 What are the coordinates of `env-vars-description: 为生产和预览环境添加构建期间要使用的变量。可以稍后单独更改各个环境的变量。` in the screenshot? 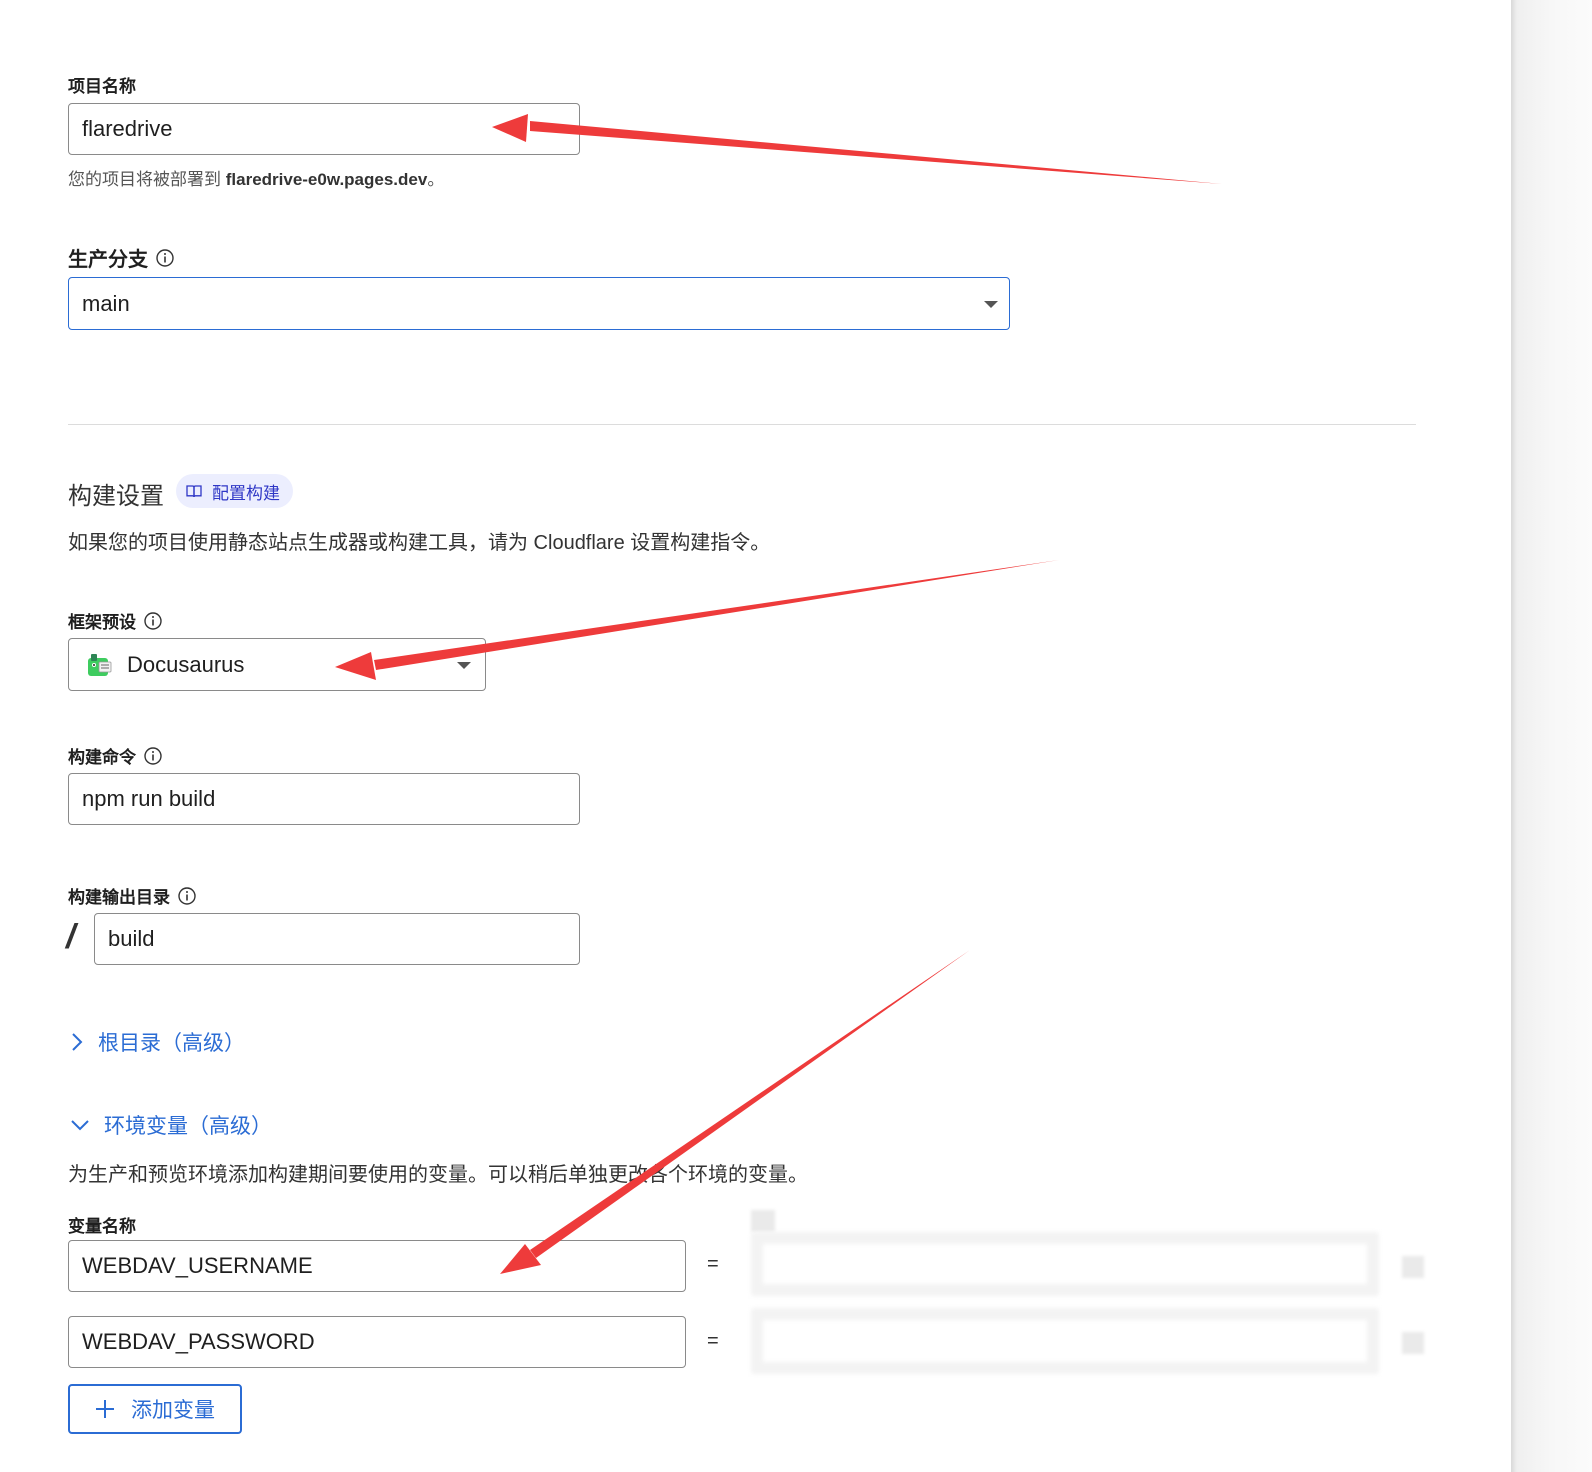 It's located at (438, 1175).